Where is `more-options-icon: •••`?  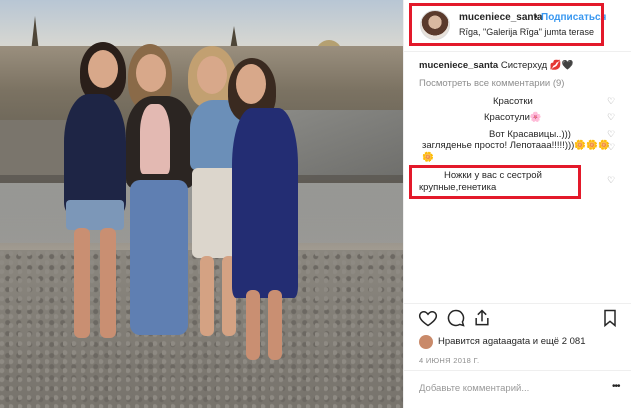
more-options-icon: ••• is located at coordinates (616, 386).